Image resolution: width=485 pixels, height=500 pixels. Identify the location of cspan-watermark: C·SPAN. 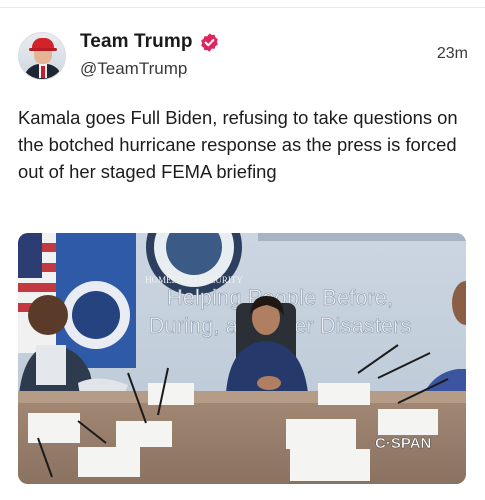
(403, 443).